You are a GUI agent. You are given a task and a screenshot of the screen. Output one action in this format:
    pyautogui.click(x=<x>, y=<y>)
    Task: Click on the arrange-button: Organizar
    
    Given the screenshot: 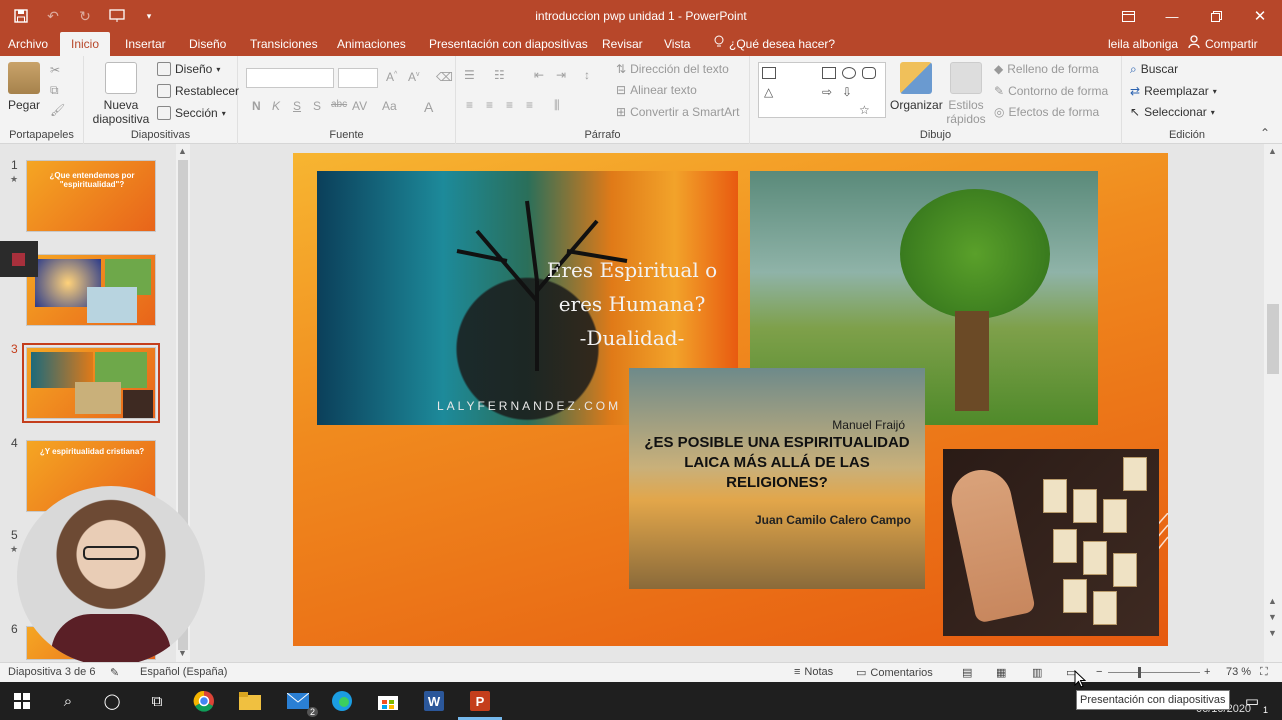 What is the action you would take?
    pyautogui.click(x=916, y=87)
    